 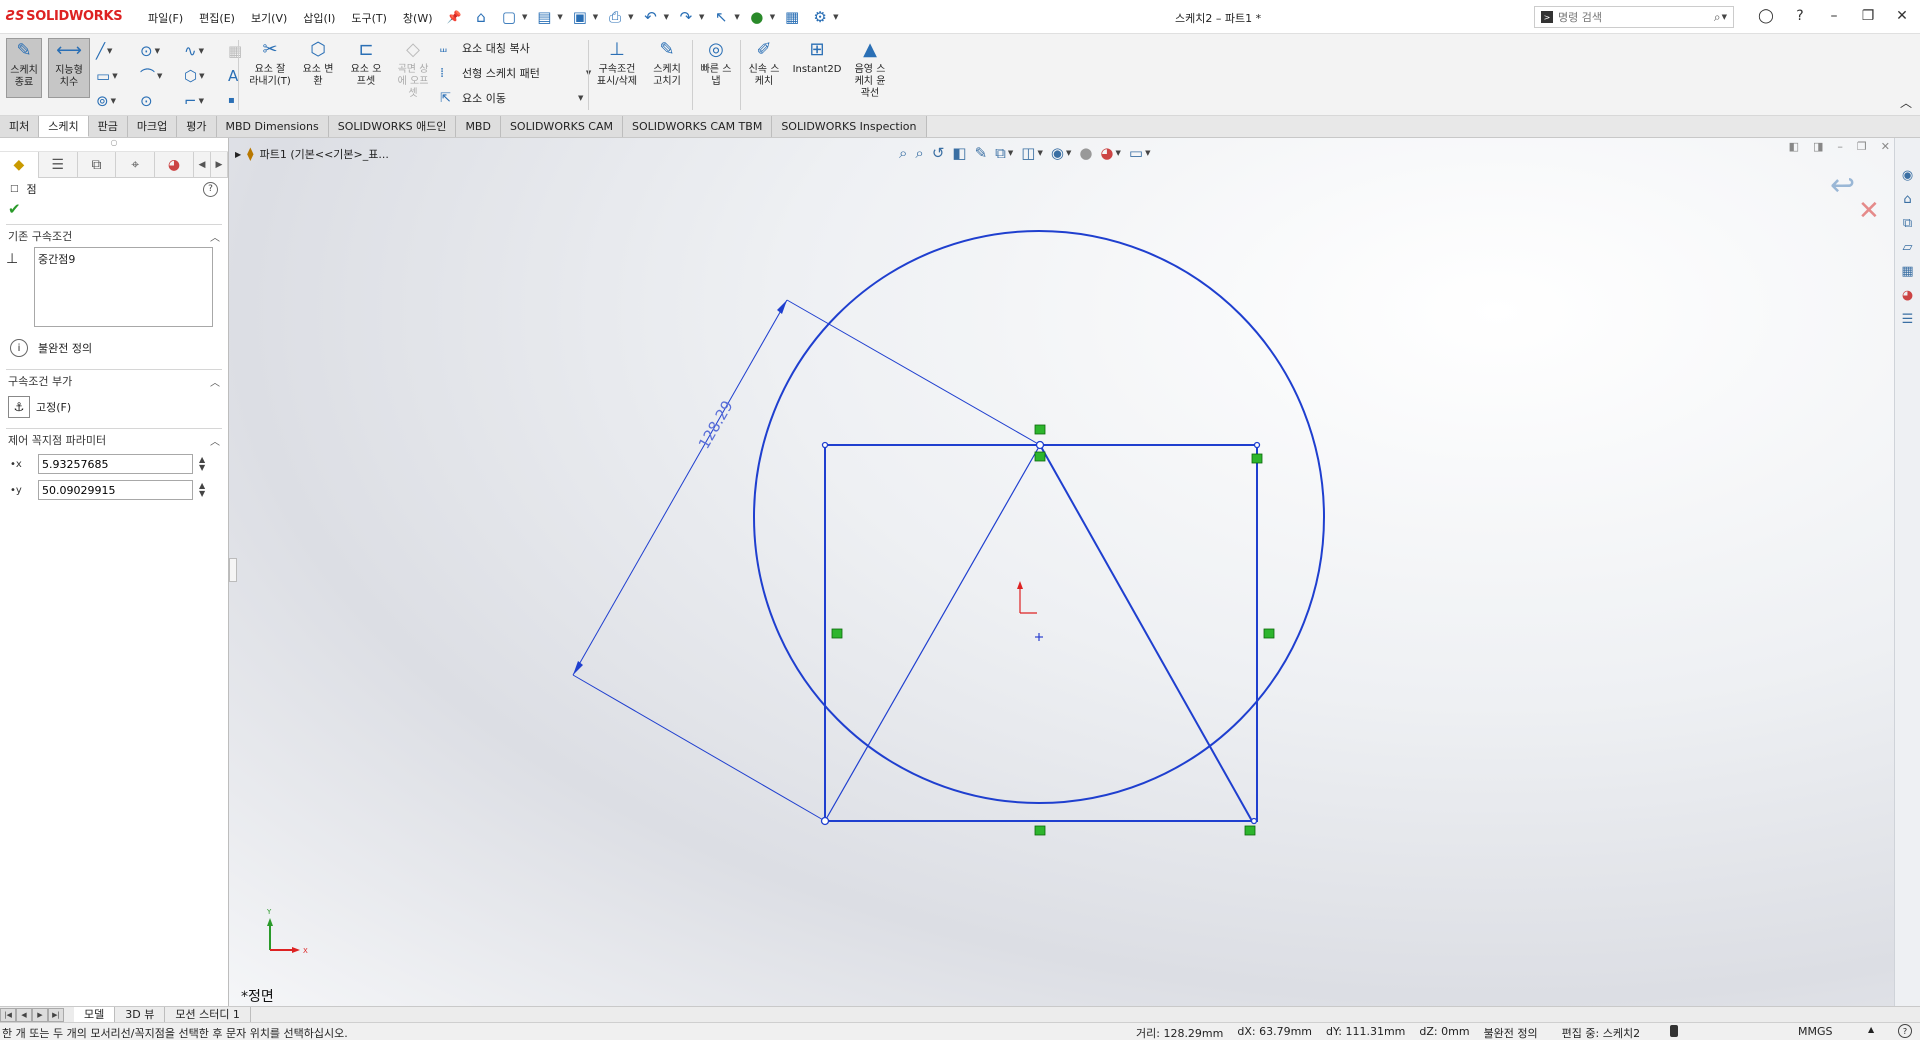 I want to click on x-spinner: ▲ ▼, so click(x=202, y=464).